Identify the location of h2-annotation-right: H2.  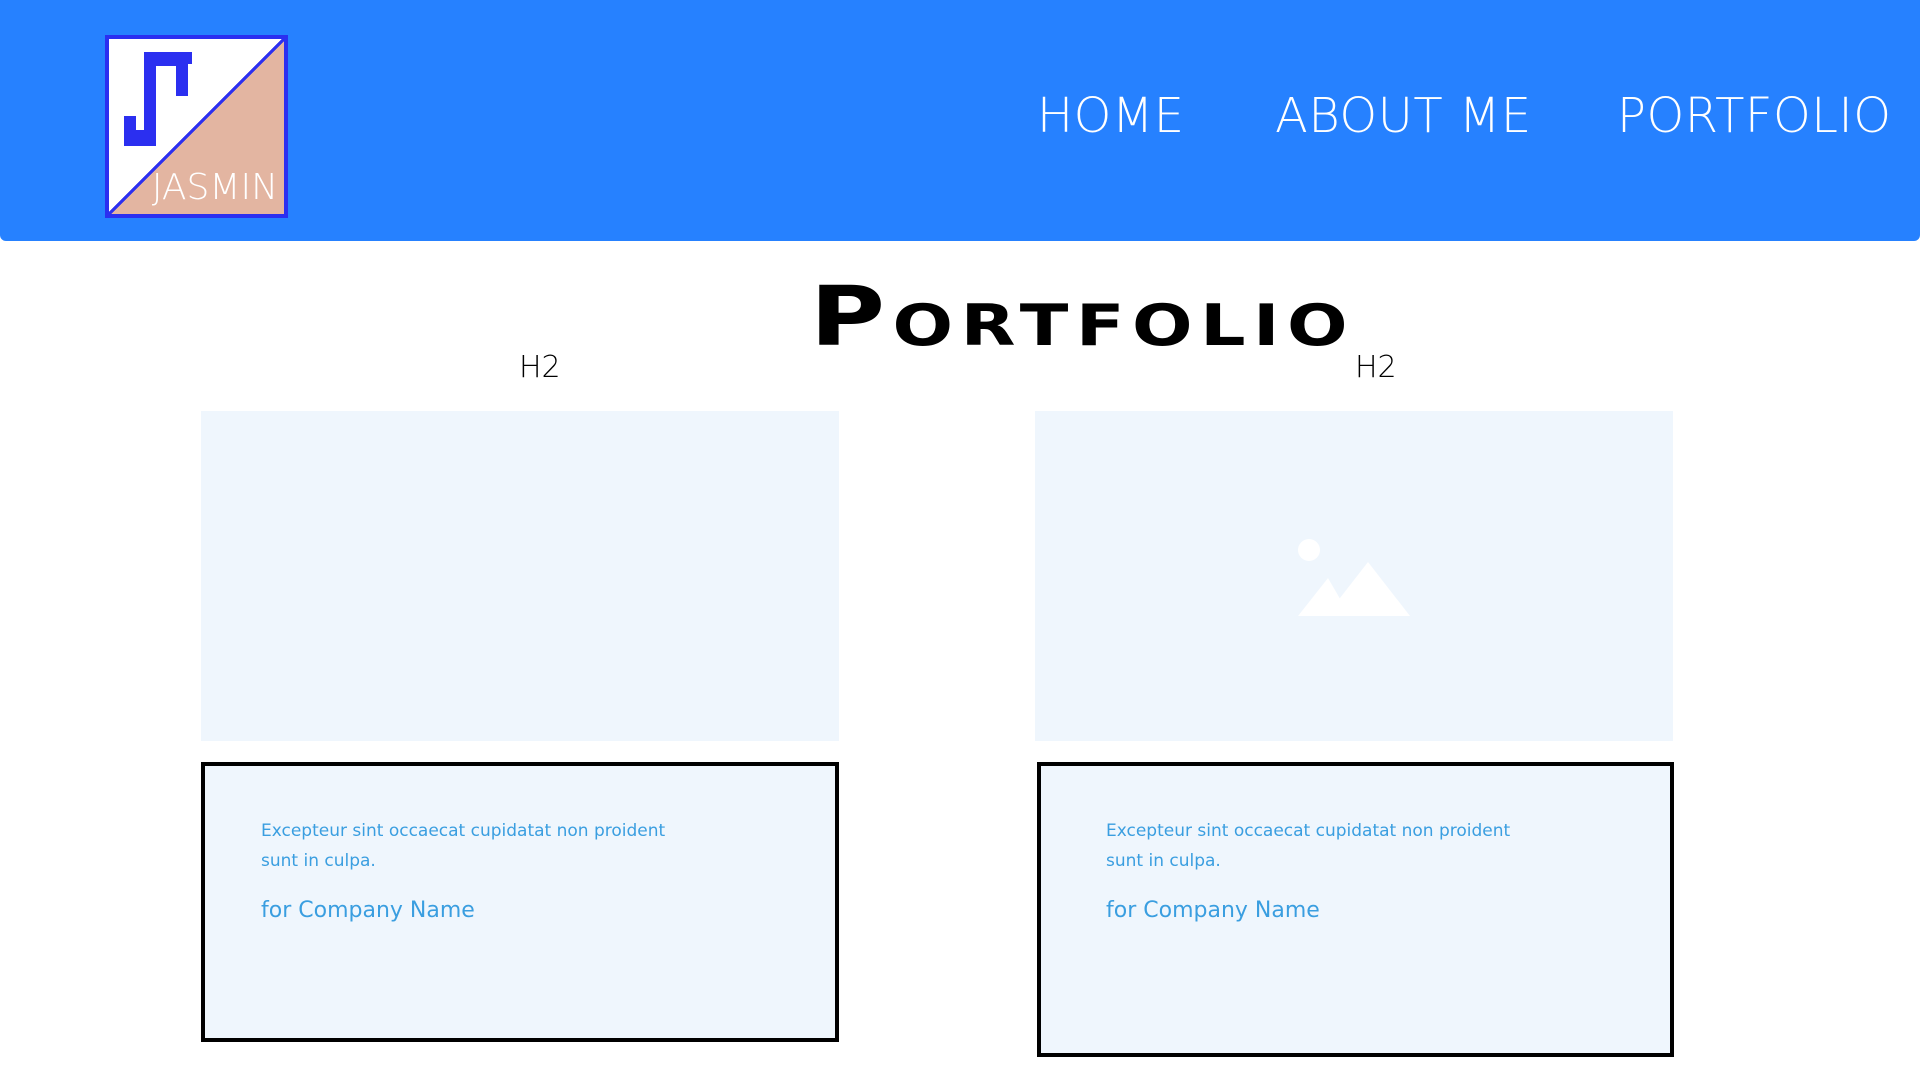
(1376, 367).